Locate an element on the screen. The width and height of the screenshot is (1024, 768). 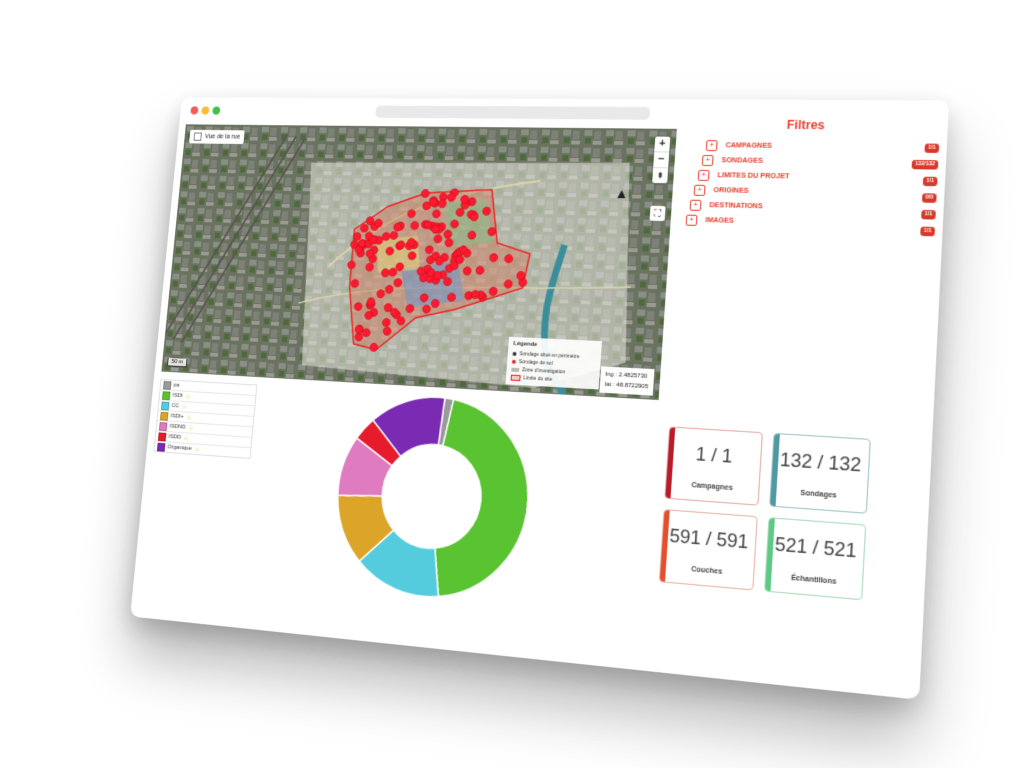
street-view-checkbox is located at coordinates (197, 136).